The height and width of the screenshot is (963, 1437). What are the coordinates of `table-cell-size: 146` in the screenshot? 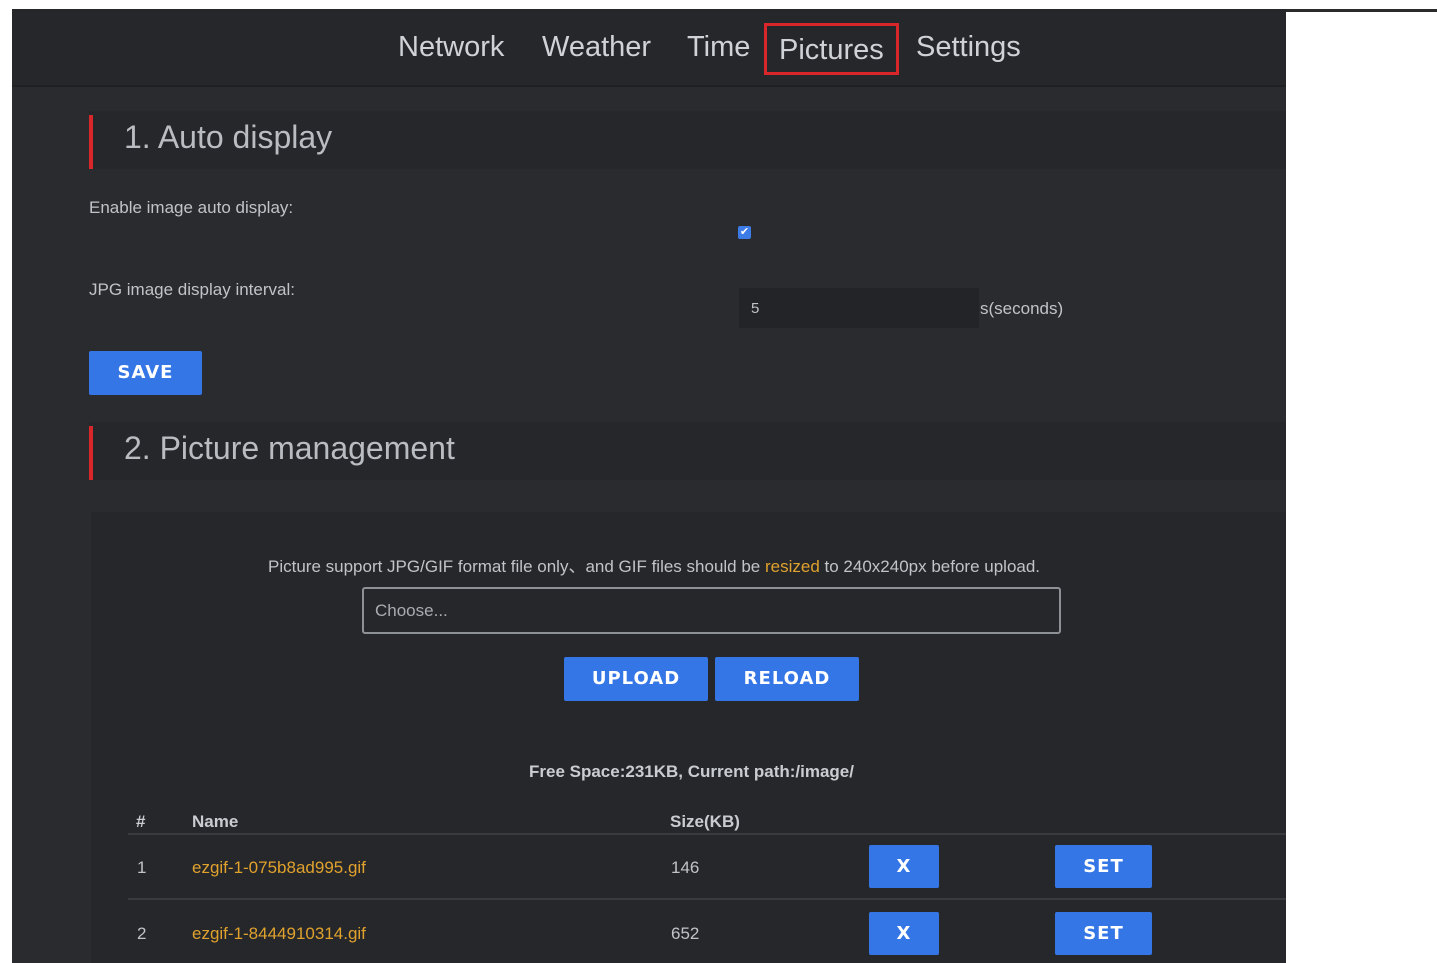 It's located at (685, 867).